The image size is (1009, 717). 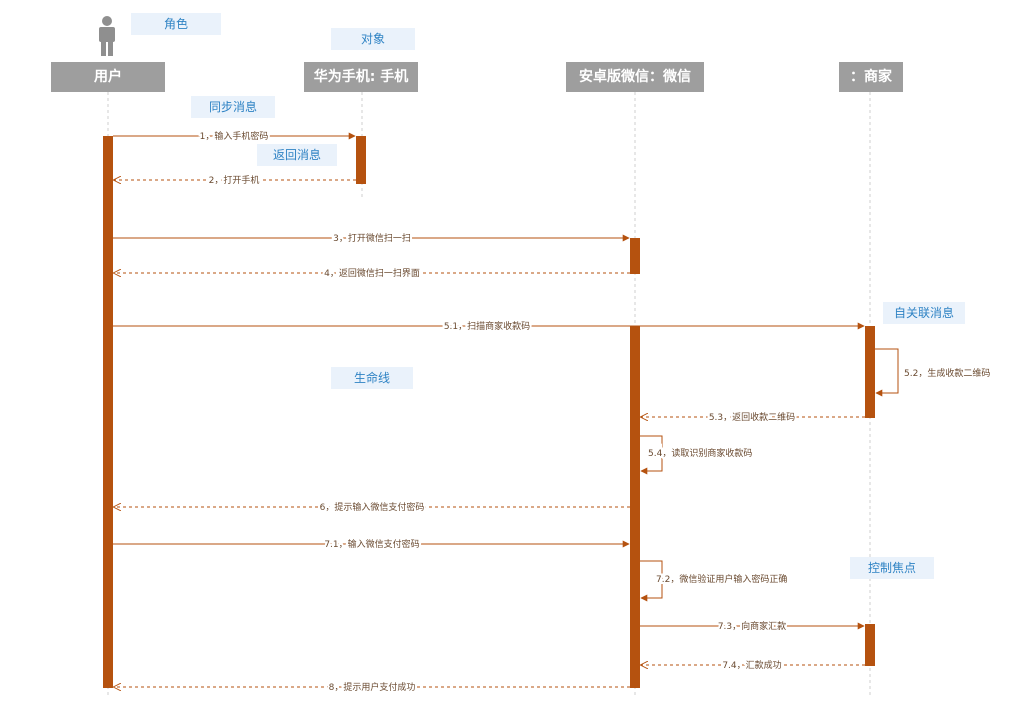 I want to click on note-sync-message: 同步消息, so click(x=233, y=107).